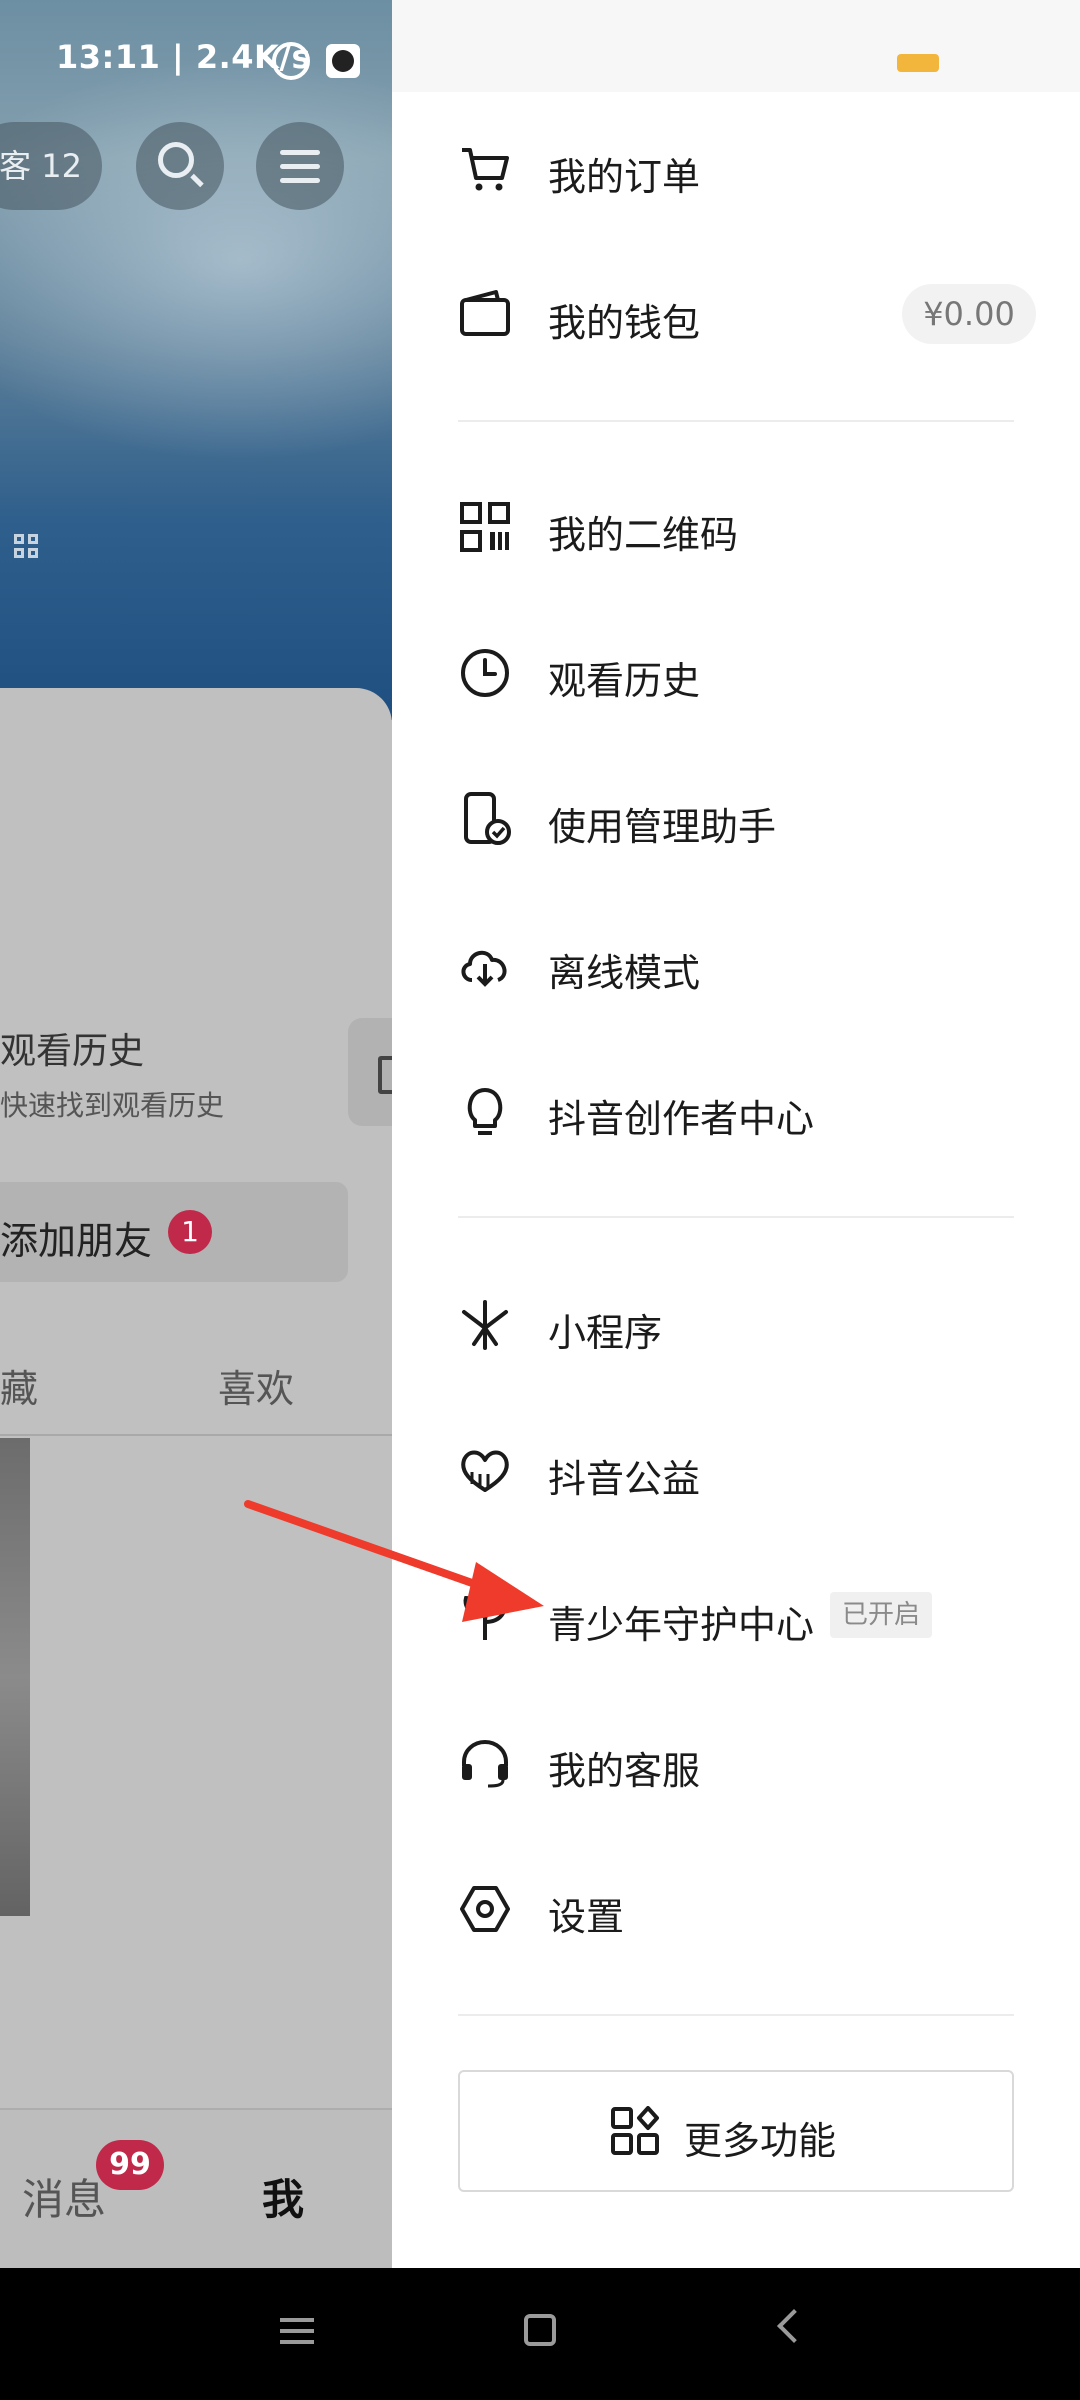  What do you see at coordinates (736, 964) in the screenshot?
I see `menu-item-offline-mode: 离线模式` at bounding box center [736, 964].